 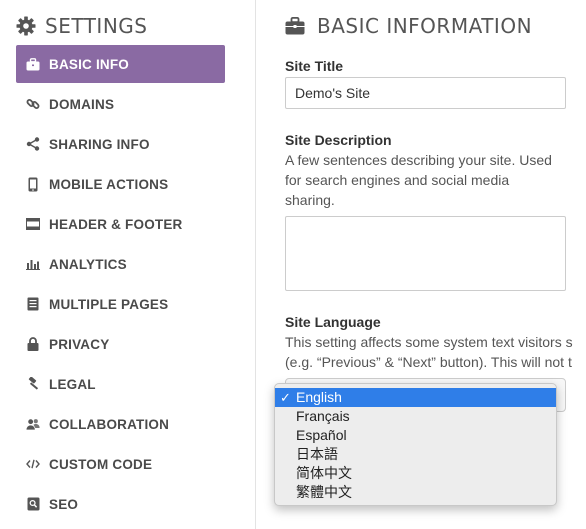 What do you see at coordinates (425, 253) in the screenshot?
I see `site-description-textarea` at bounding box center [425, 253].